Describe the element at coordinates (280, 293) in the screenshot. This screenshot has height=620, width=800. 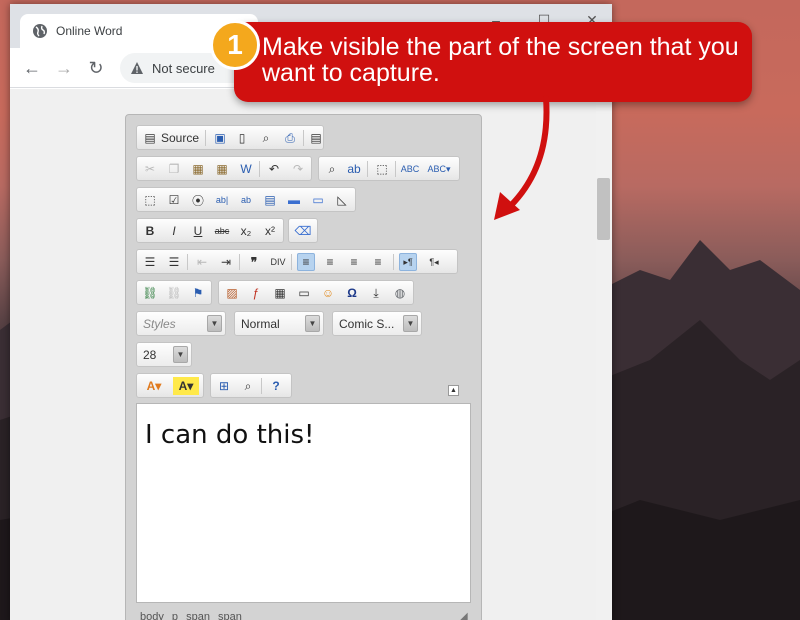
I see `table-icon: ▦` at that location.